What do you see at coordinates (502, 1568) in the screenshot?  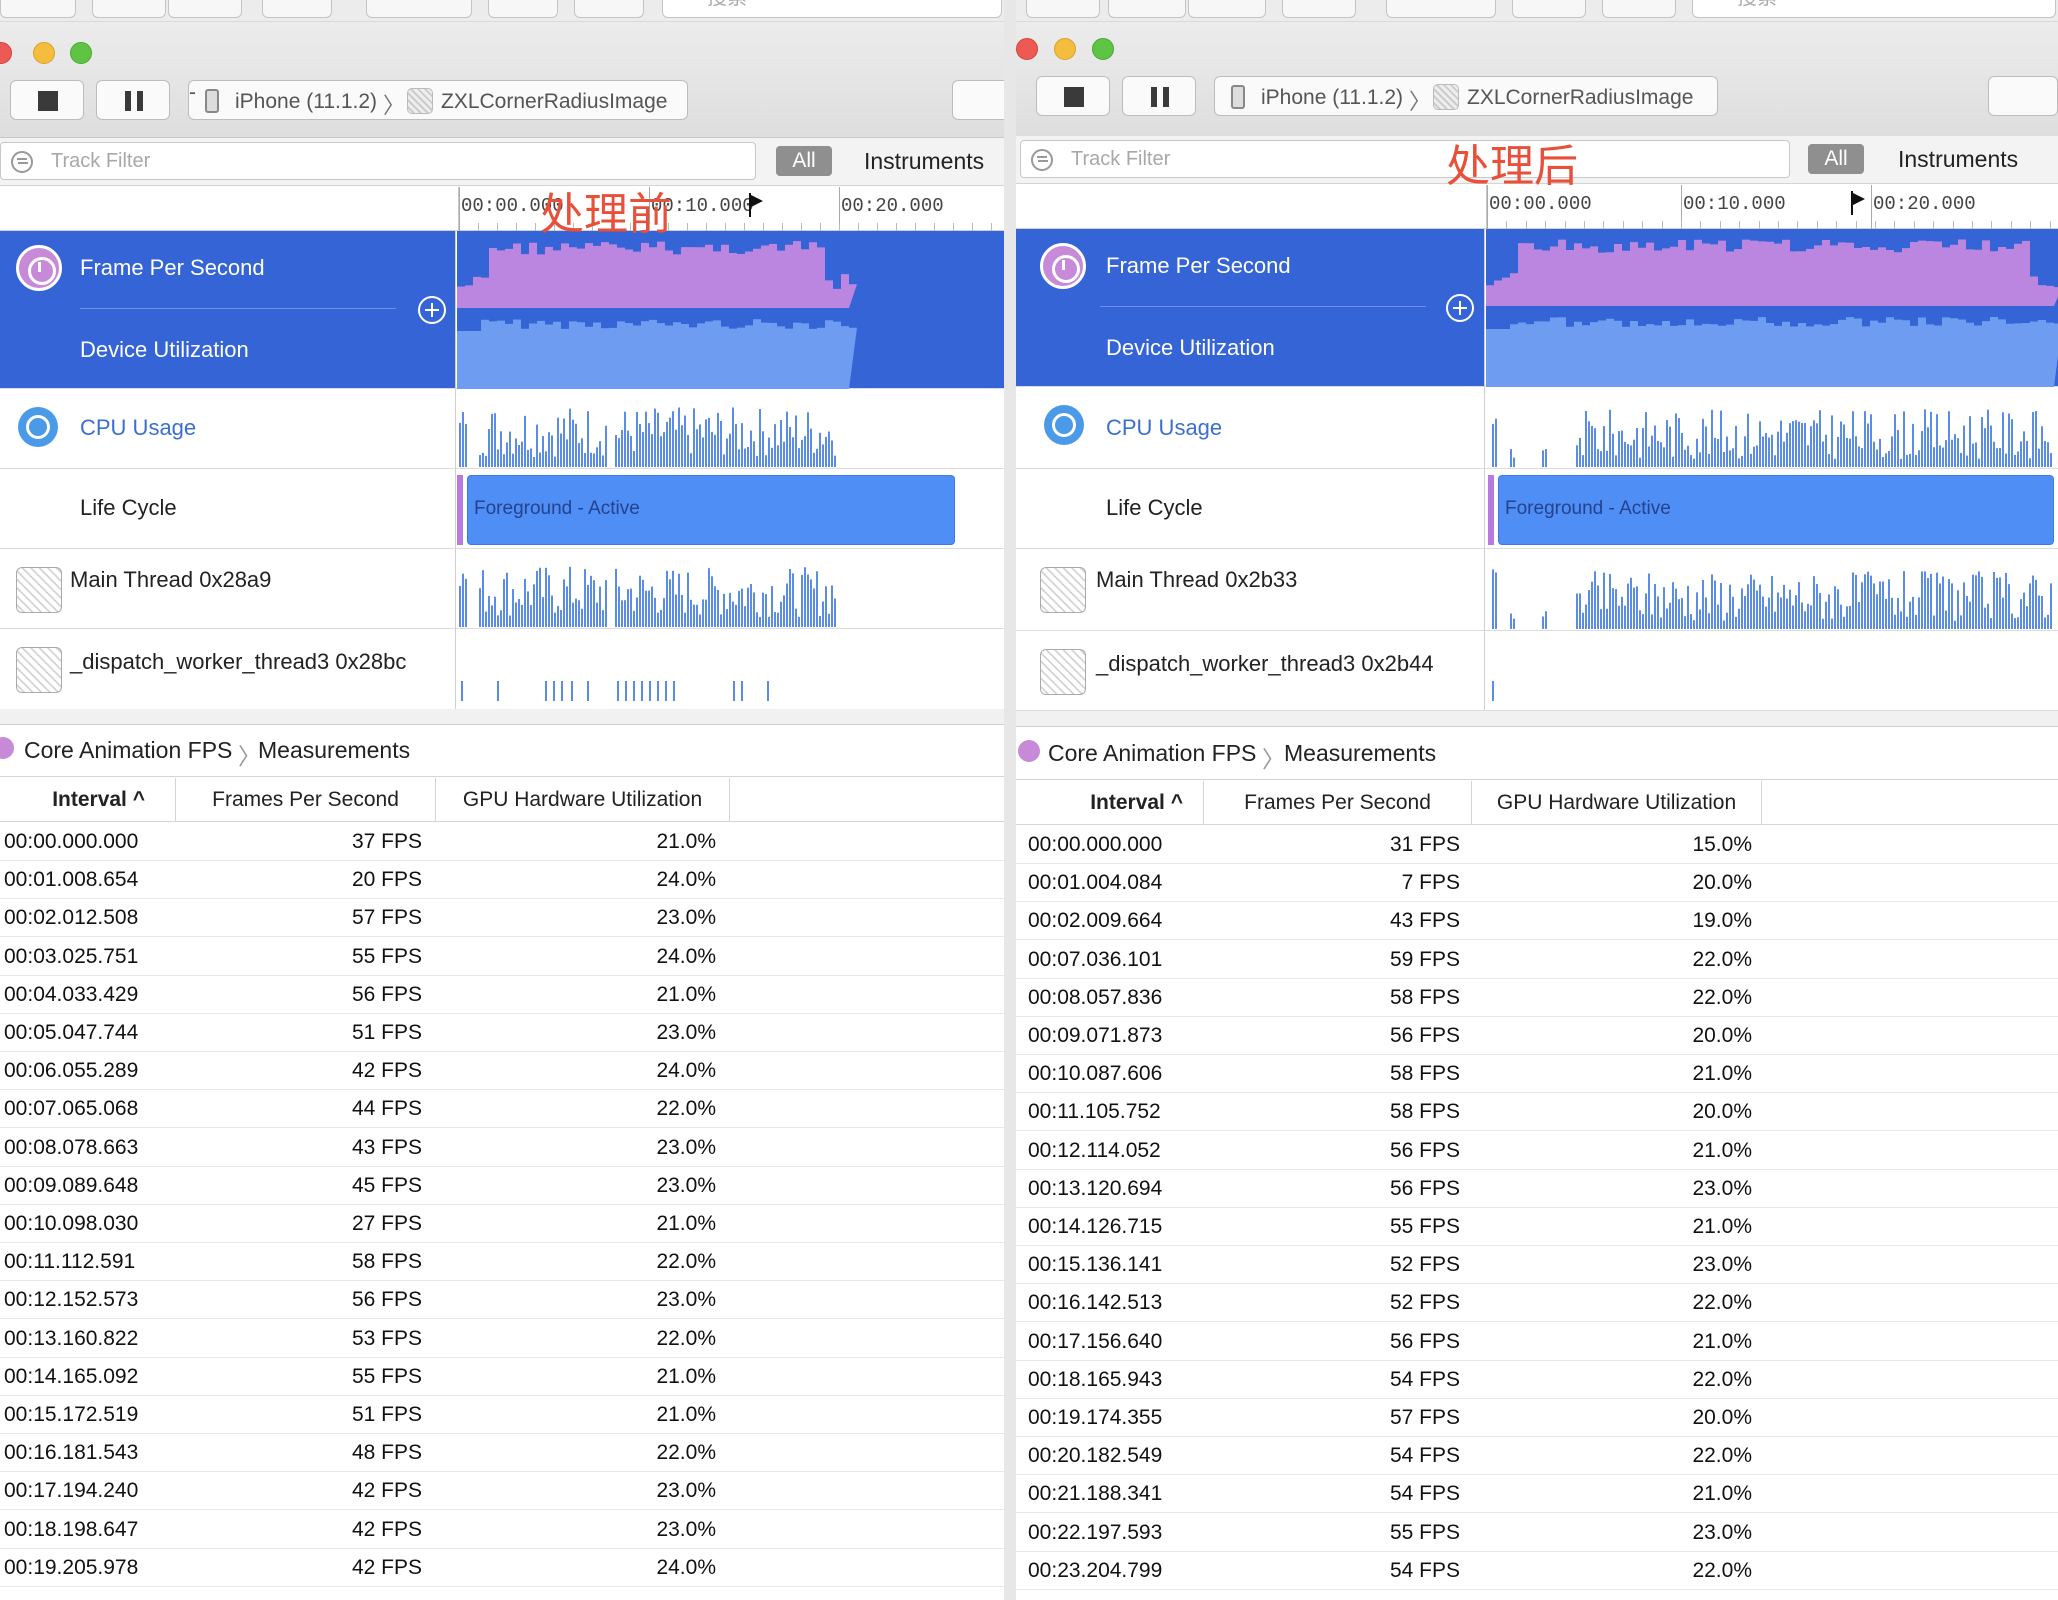 I see `table-row: 00:19.205.978 42 FPS 24.0%` at bounding box center [502, 1568].